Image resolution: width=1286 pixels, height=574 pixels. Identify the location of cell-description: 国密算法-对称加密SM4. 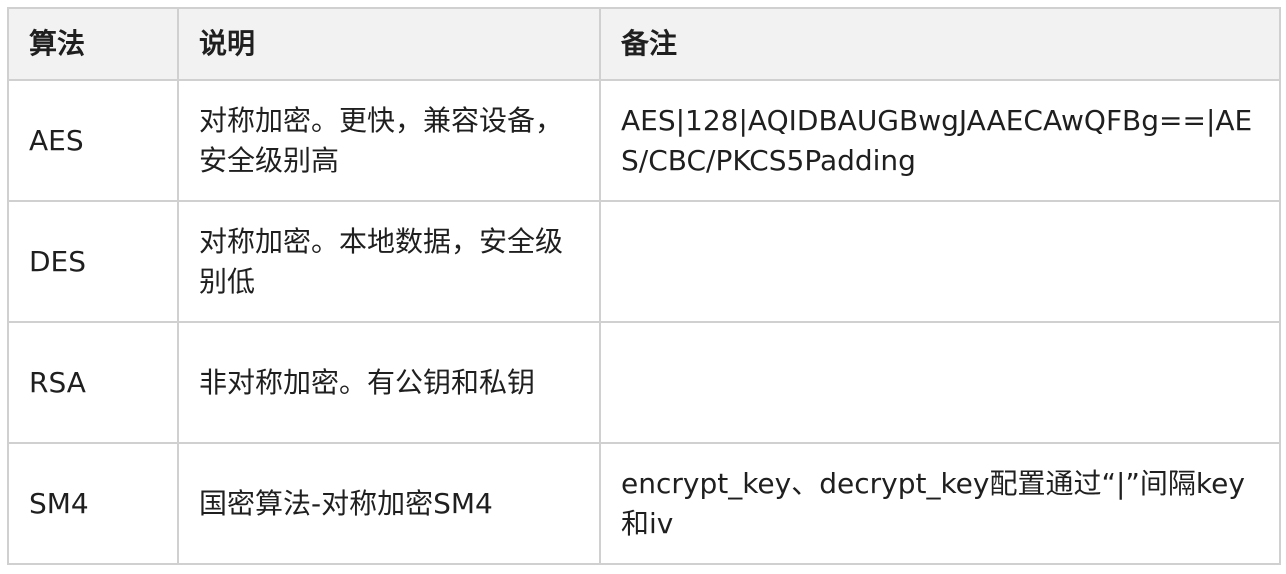
(389, 503).